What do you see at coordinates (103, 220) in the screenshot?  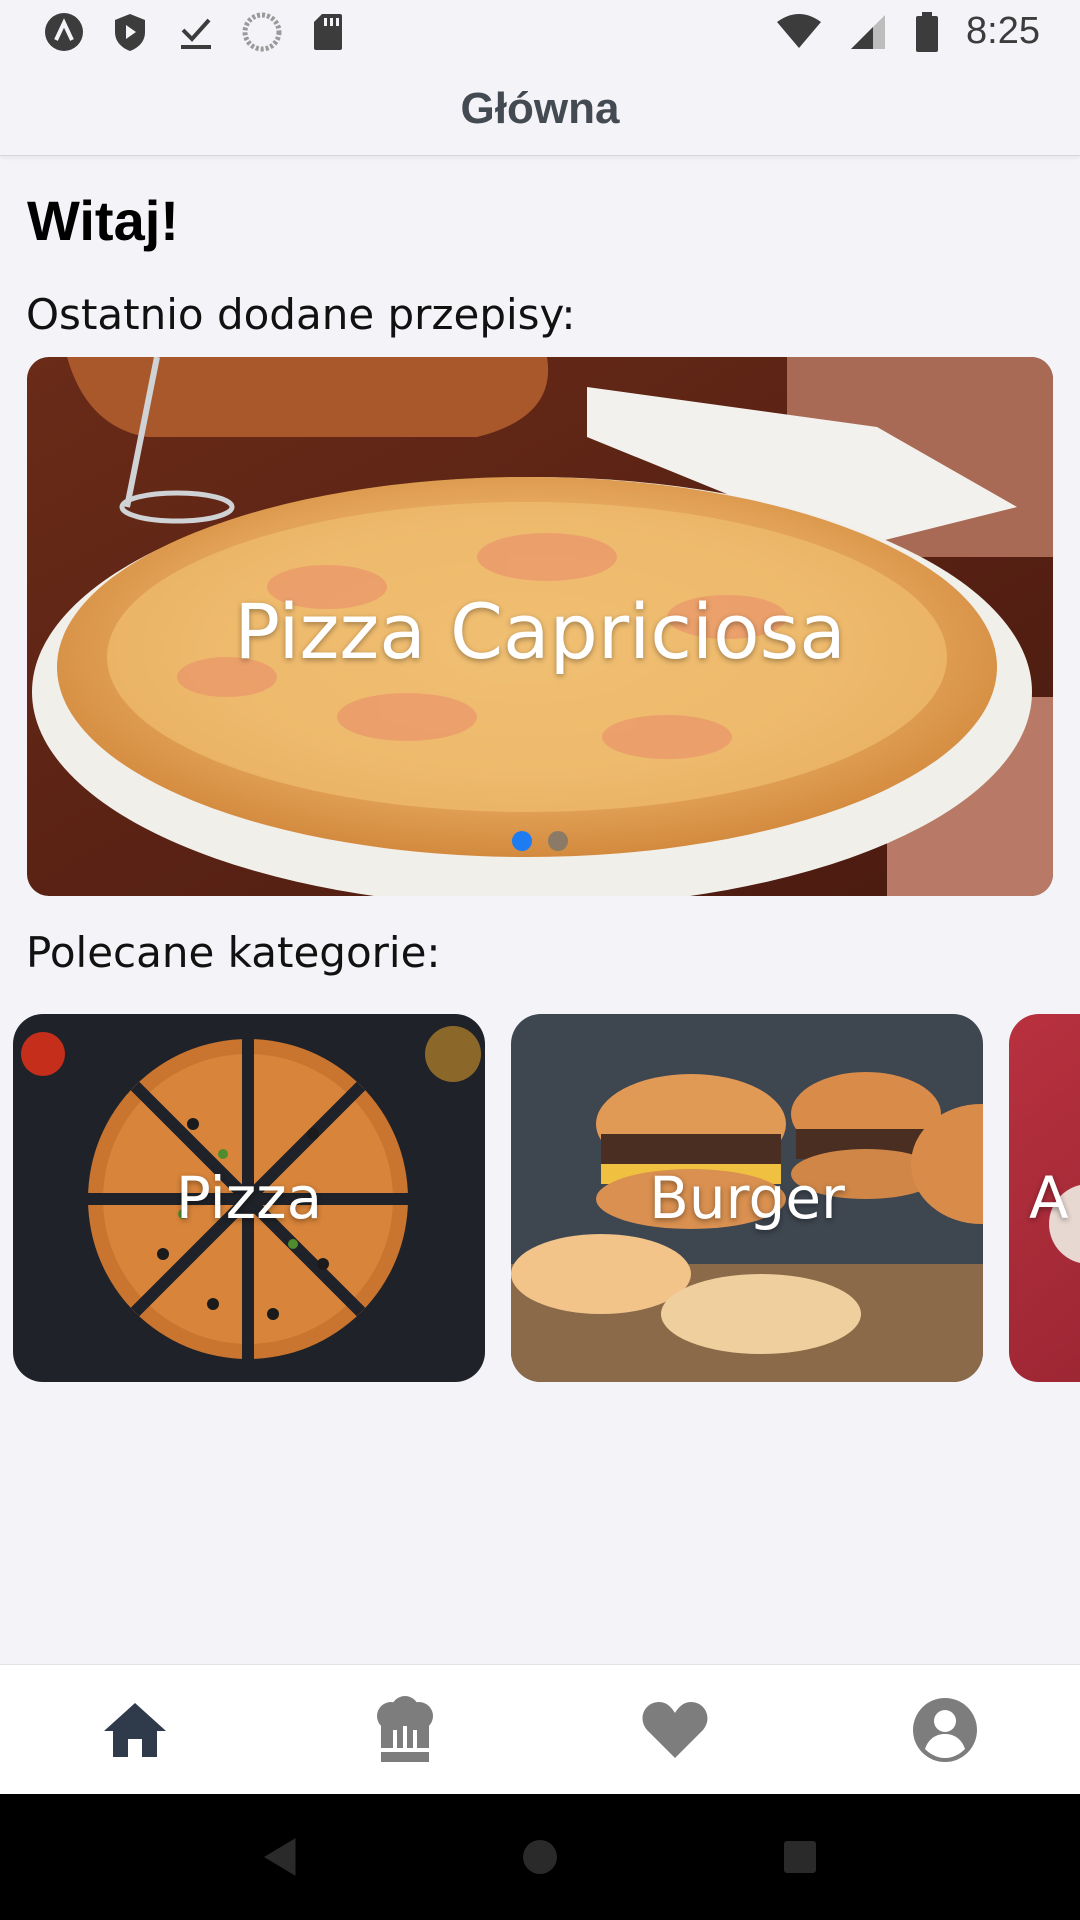 I see `greeting-heading: Witaj!` at bounding box center [103, 220].